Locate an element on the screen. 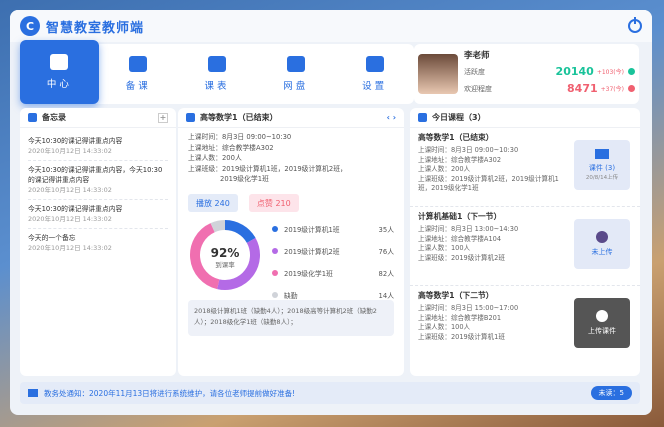 The width and height of the screenshot is (664, 427). profile-card: 李老师 活跃度 20140 +103(今) 欢迎程度 8471 +37(今) is located at coordinates (526, 74).